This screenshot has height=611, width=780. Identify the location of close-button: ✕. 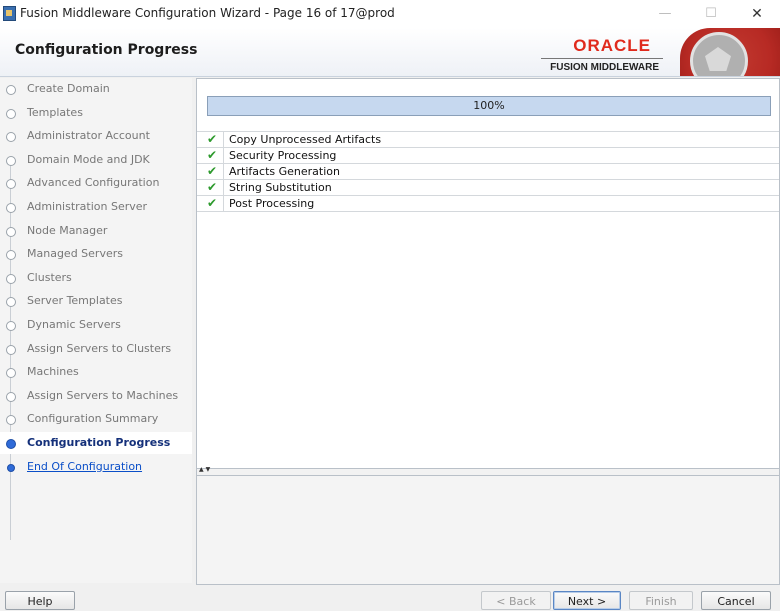
(757, 14).